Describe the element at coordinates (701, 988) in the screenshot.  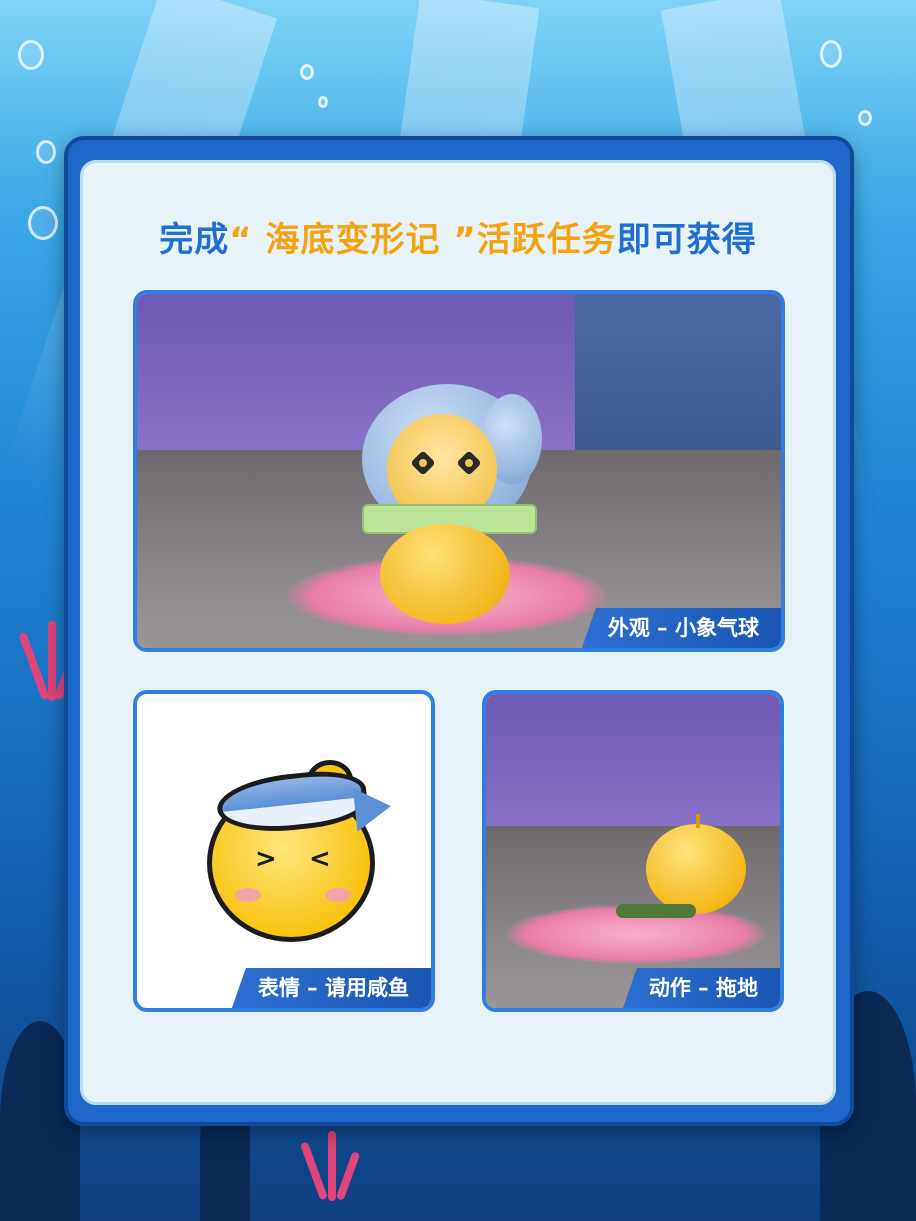
I see `action-label-tag: 动作 – 拖地` at that location.